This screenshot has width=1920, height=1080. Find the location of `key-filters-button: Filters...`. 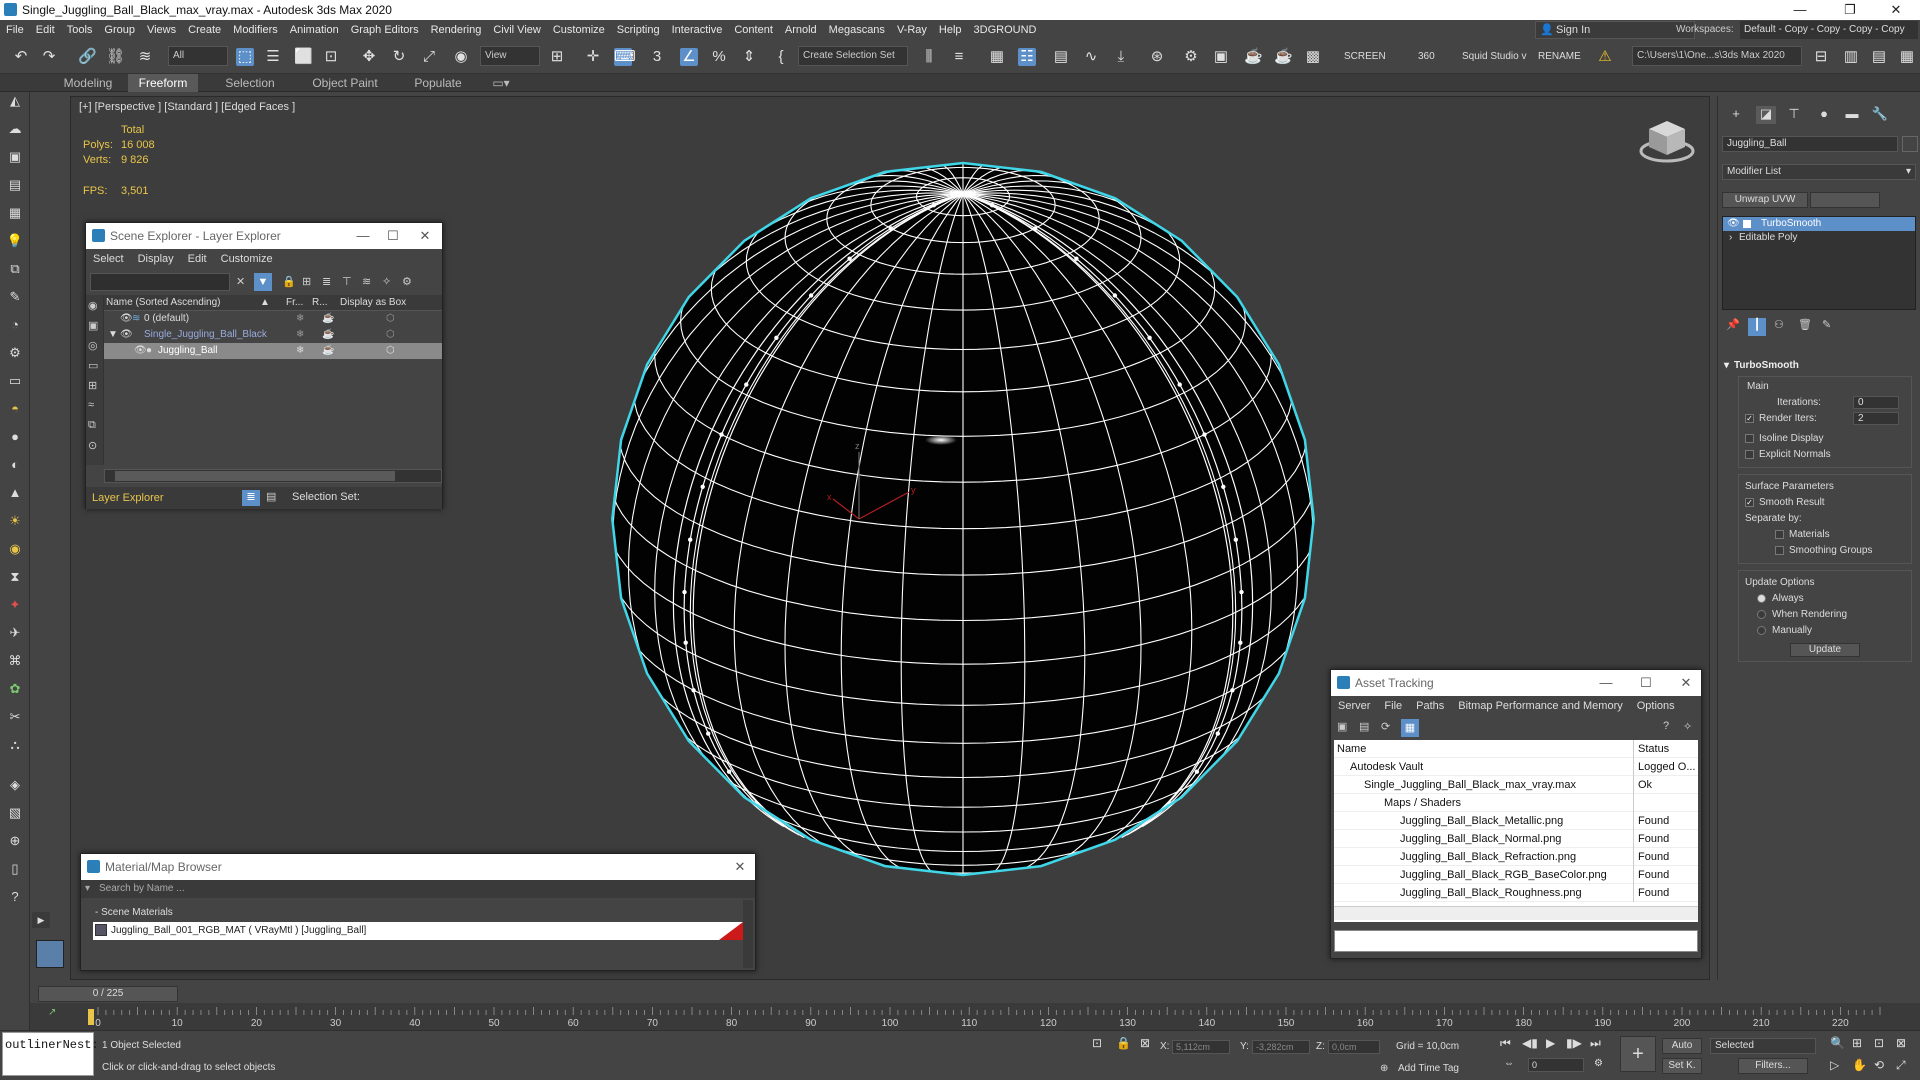

key-filters-button: Filters... is located at coordinates (1773, 1066).